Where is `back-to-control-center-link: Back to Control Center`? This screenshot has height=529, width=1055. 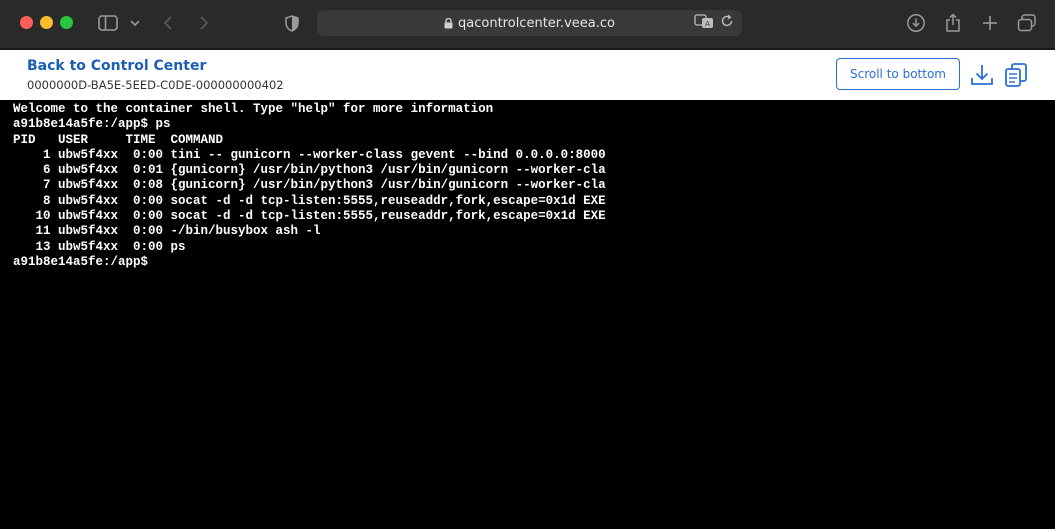
back-to-control-center-link: Back to Control Center is located at coordinates (116, 66).